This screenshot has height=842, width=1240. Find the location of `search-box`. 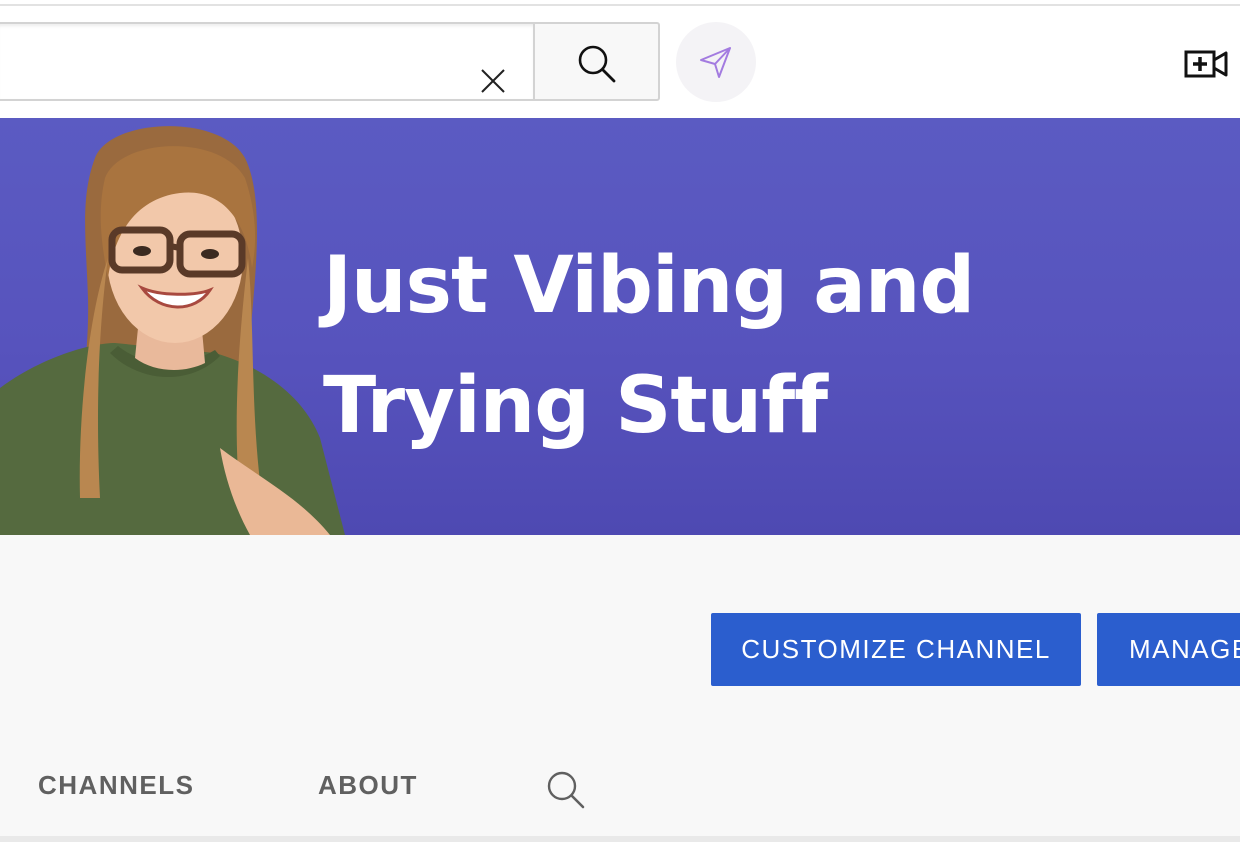

search-box is located at coordinates (267, 61).